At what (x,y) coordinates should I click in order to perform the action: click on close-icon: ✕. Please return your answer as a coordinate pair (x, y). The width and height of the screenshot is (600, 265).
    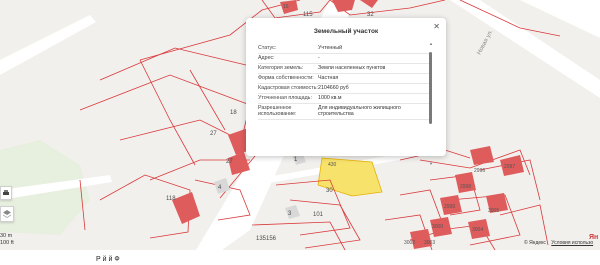
    Looking at the image, I should click on (436, 26).